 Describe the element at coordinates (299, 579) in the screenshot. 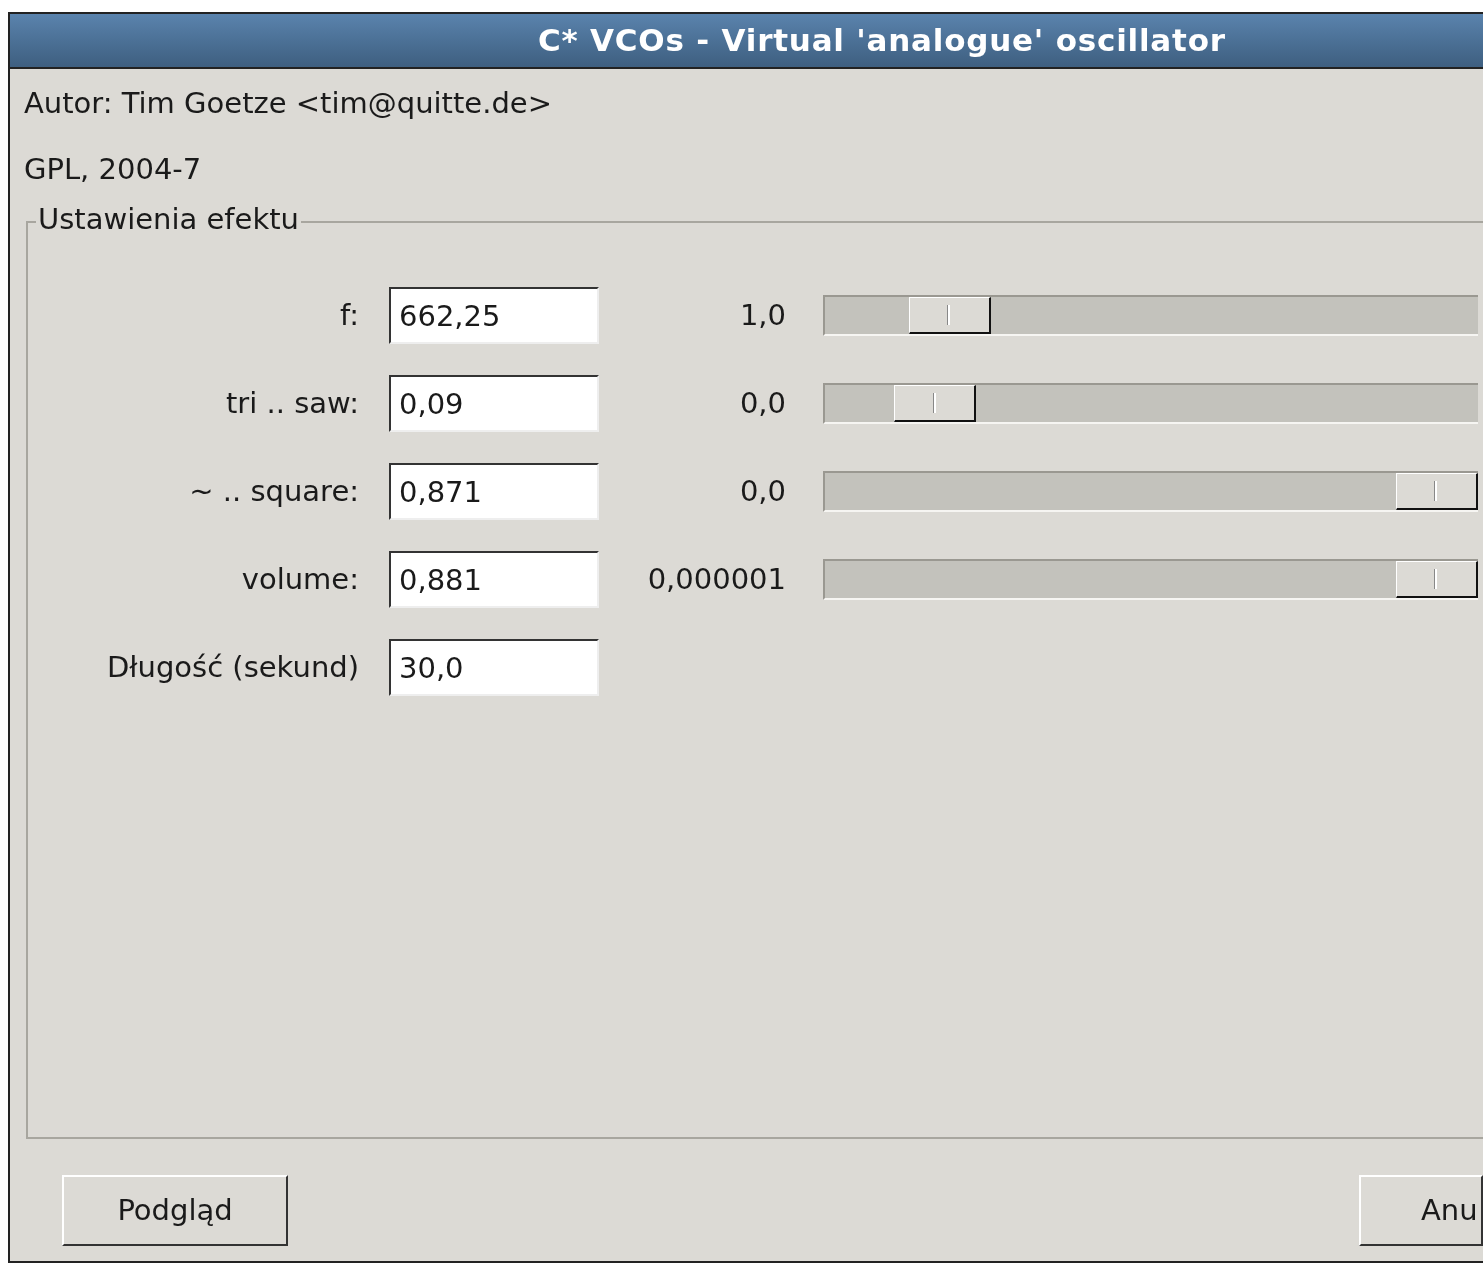

I see `parameter-label: volume:` at that location.